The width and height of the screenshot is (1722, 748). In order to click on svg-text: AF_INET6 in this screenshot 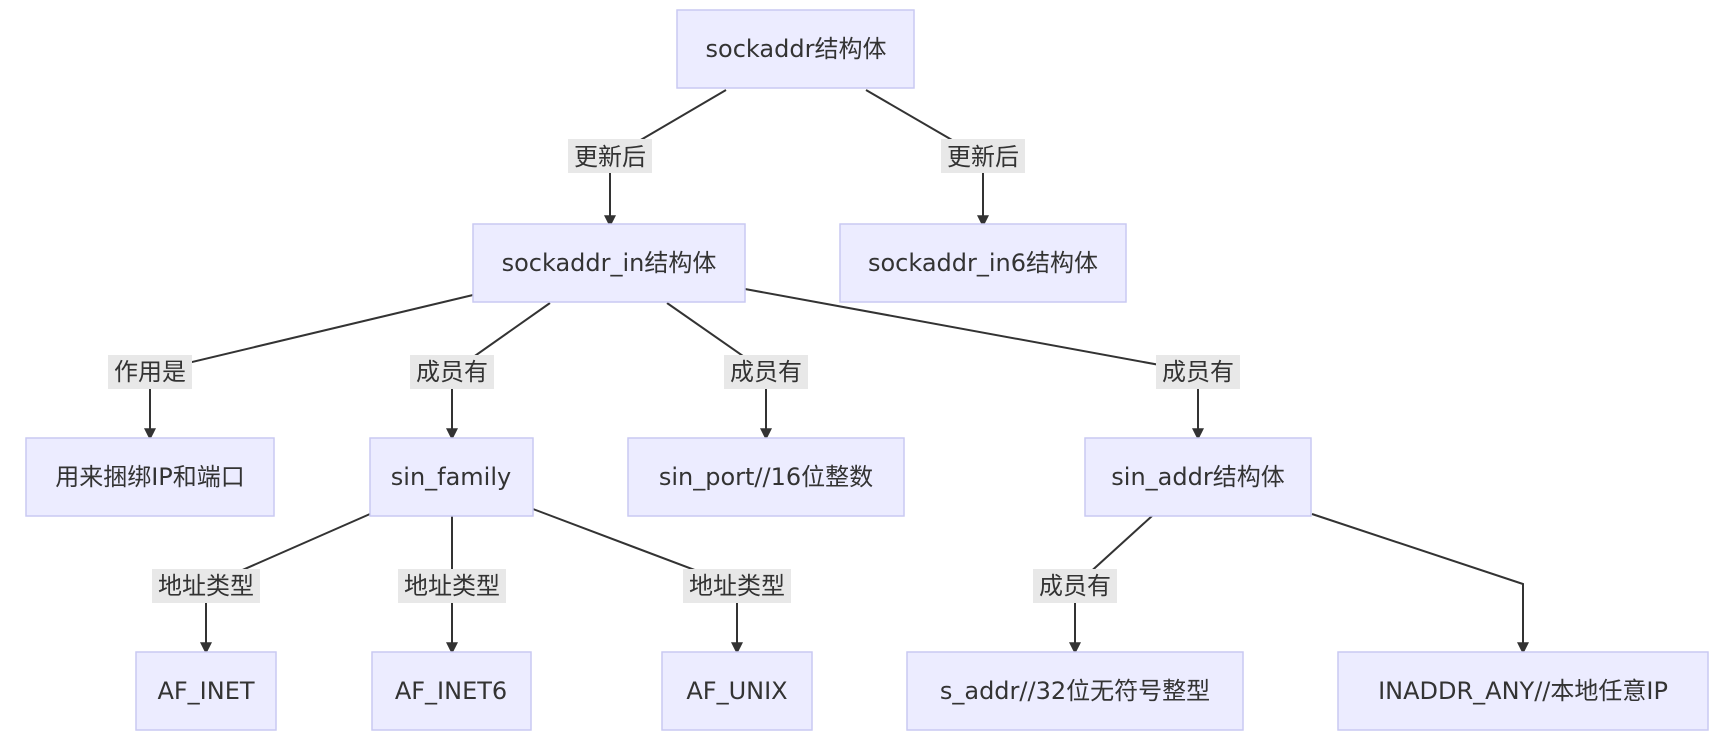, I will do `click(451, 691)`.